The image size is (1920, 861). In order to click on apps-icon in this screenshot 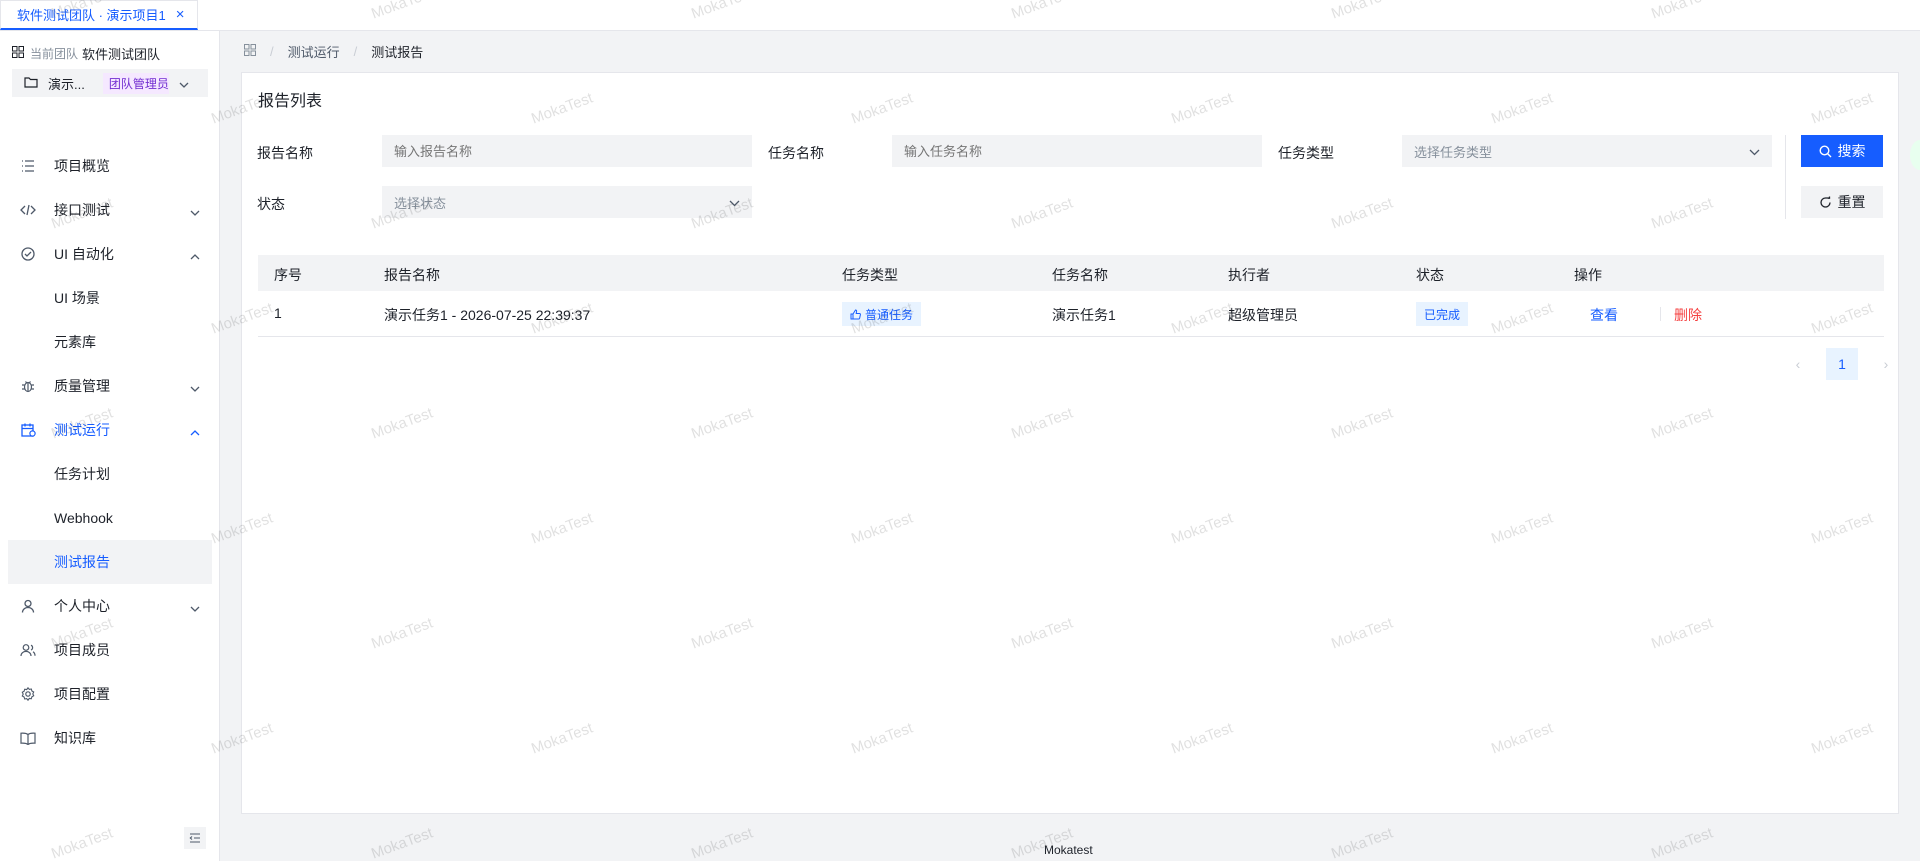, I will do `click(250, 51)`.